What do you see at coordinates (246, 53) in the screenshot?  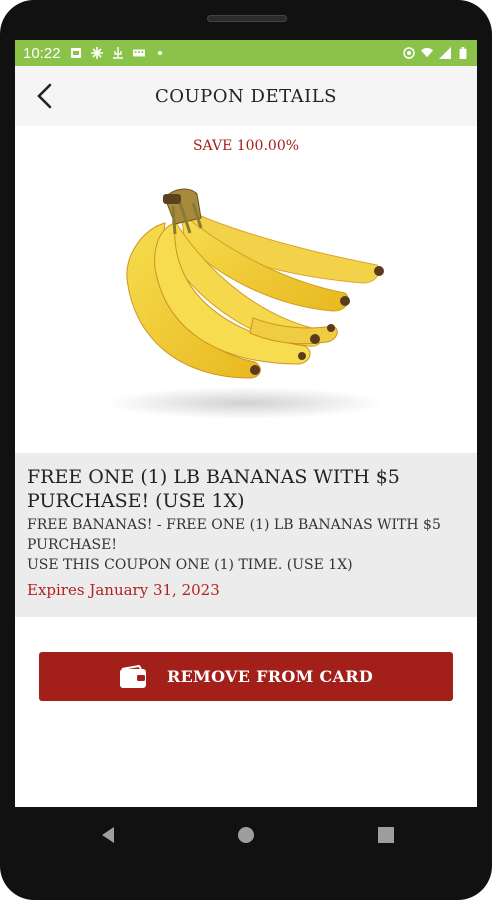 I see `status-bar: 10:22` at bounding box center [246, 53].